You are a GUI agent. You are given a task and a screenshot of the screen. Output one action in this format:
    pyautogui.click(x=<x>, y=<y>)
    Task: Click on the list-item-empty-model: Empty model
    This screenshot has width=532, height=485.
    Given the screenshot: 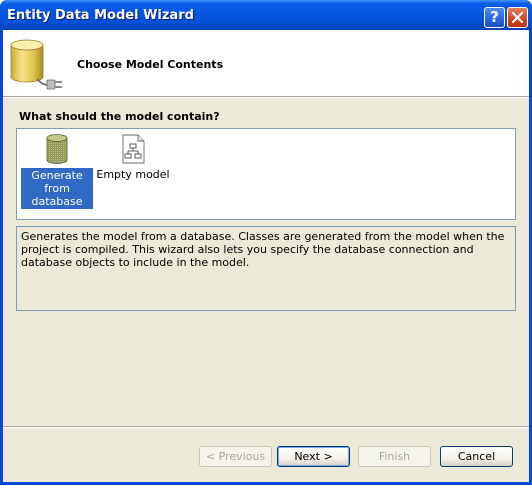 What is the action you would take?
    pyautogui.click(x=133, y=165)
    